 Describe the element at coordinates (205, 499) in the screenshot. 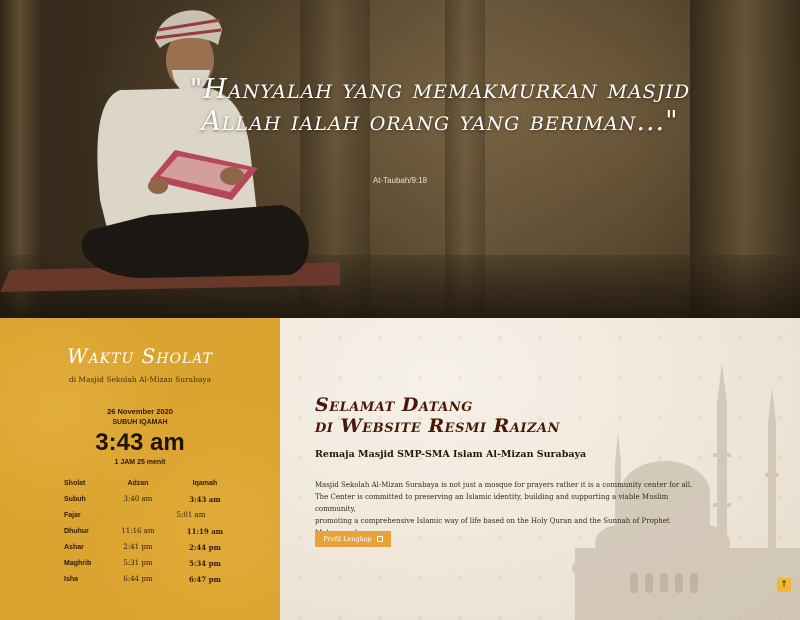

I see `iqamah-time: 3:43 am` at that location.